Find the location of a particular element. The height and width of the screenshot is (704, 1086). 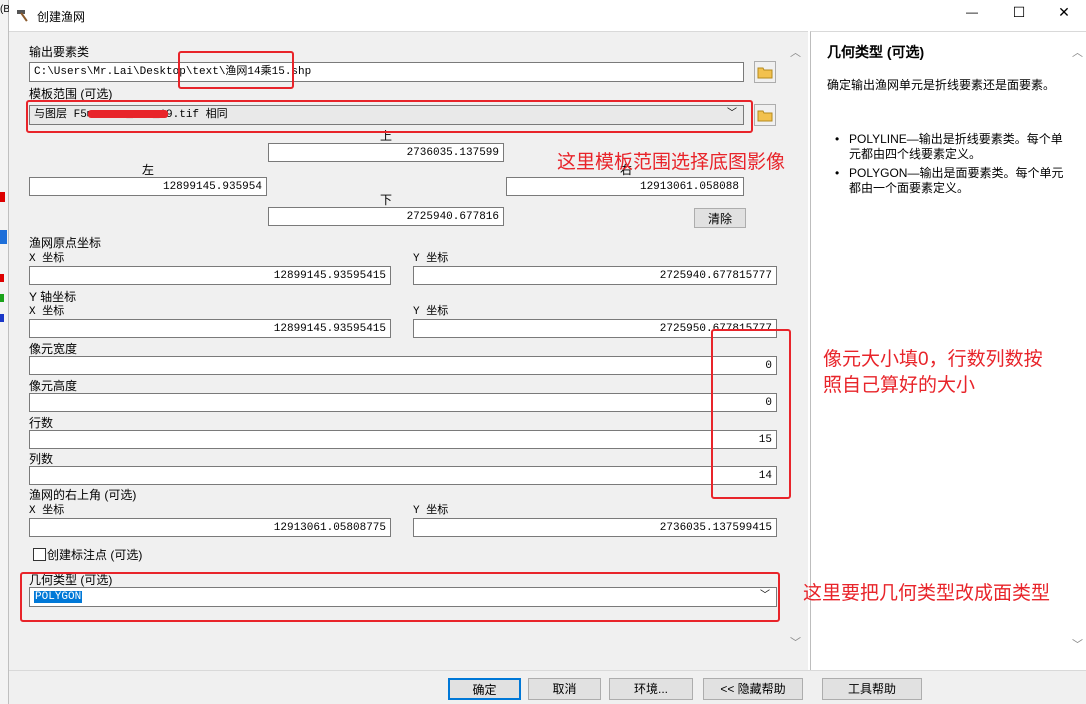

cols-label: 列数 is located at coordinates (41, 459).